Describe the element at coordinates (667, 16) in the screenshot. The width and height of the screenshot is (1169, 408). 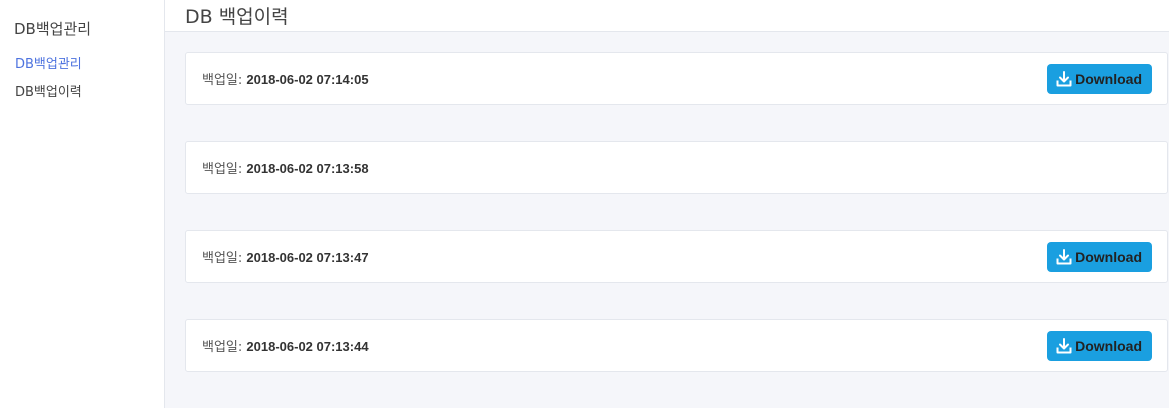
I see `page-header: DB 백업이력` at that location.